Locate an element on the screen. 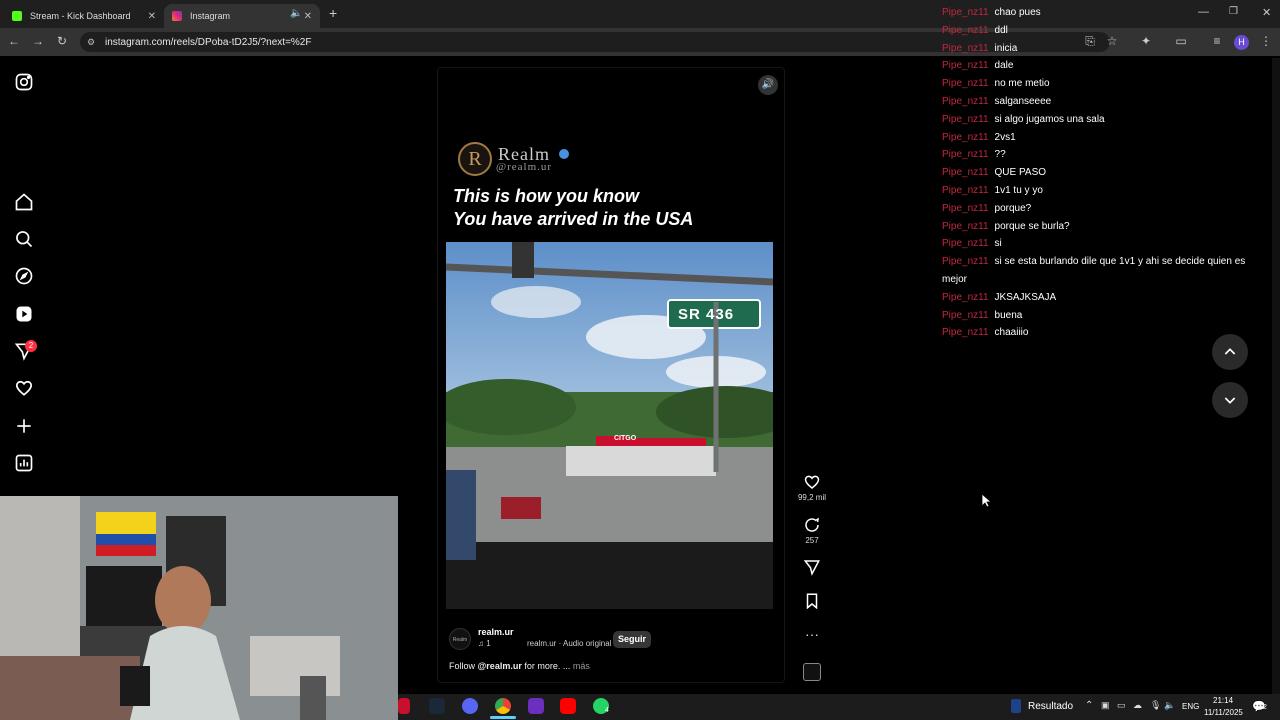  volume-icon: 🔈 is located at coordinates (1169, 705).